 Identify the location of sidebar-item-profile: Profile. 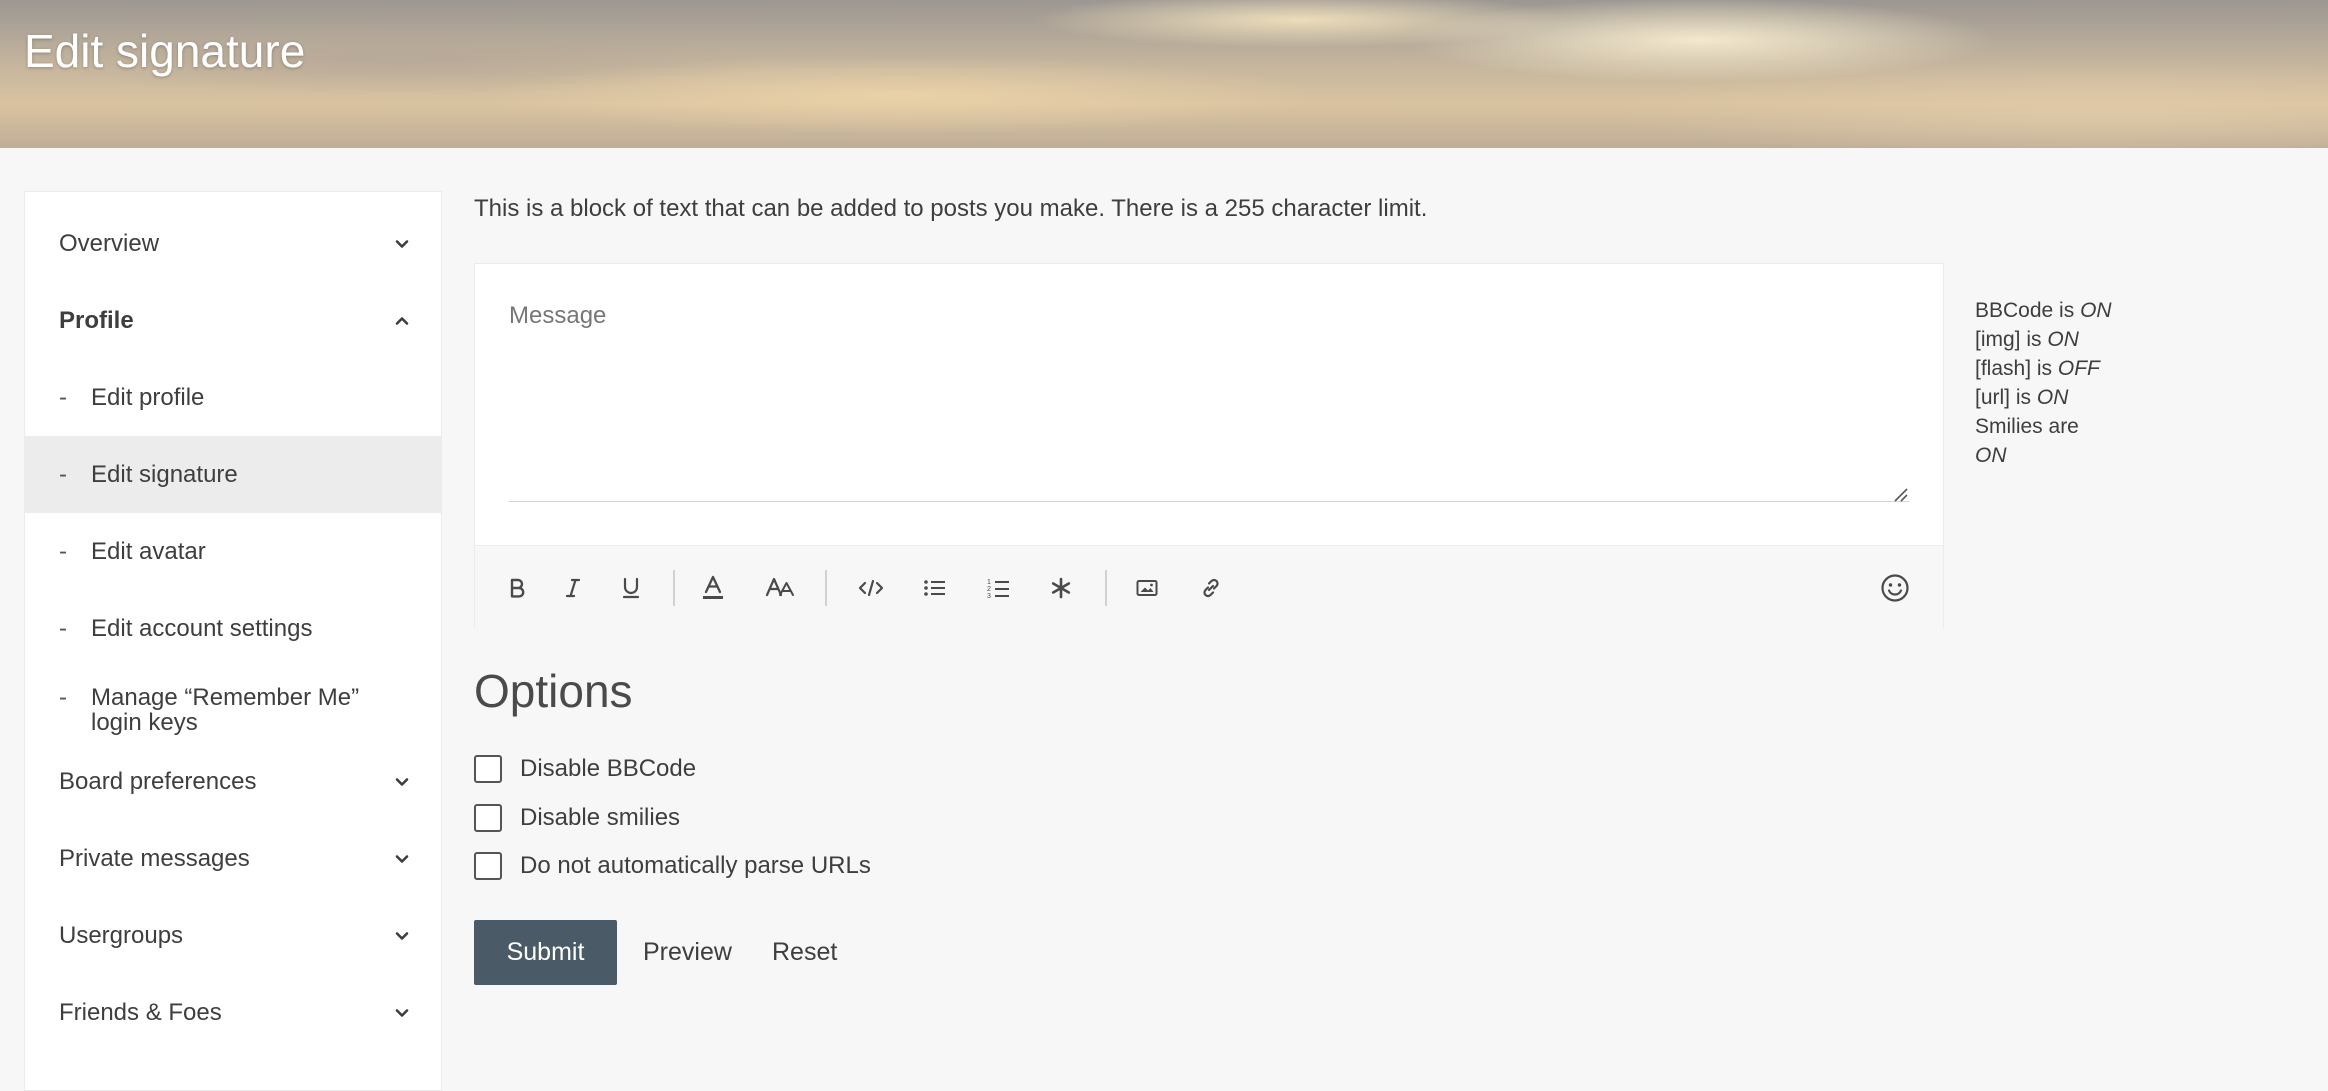
(233, 320).